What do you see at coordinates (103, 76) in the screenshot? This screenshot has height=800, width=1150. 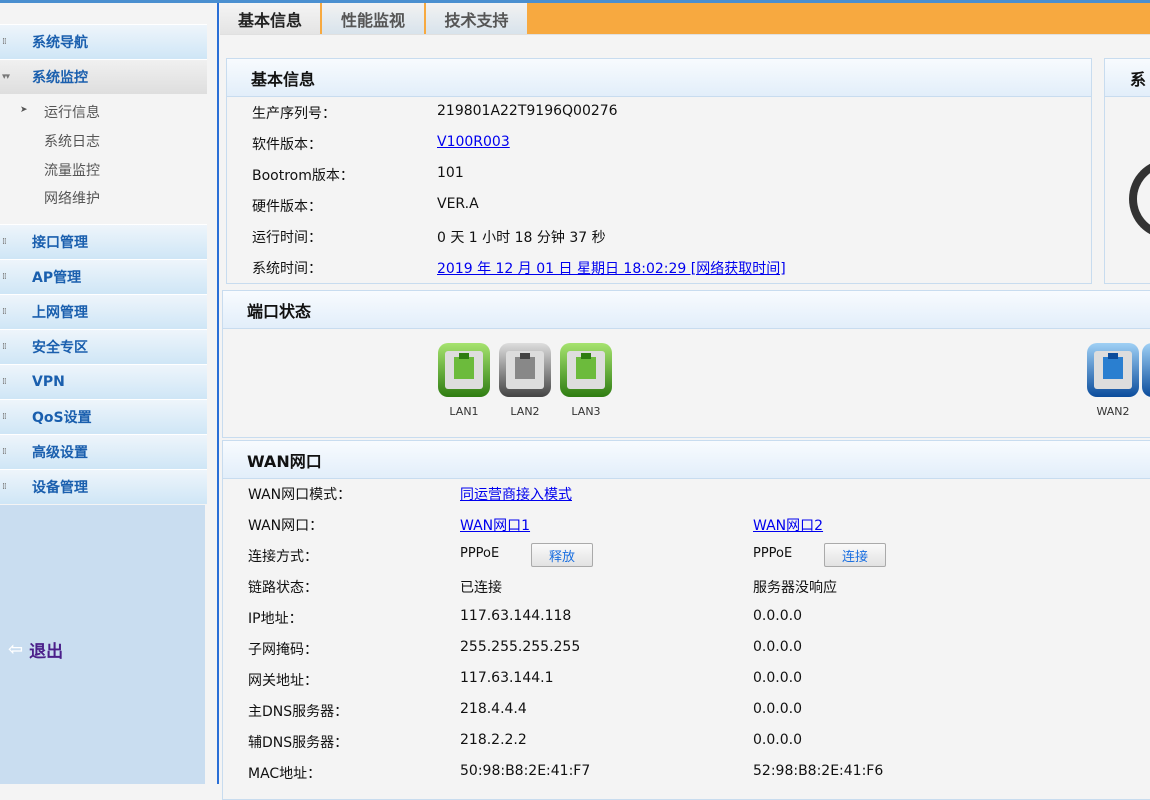 I see `sidebar-item-system-monitor: ▾▾ 系统监控` at bounding box center [103, 76].